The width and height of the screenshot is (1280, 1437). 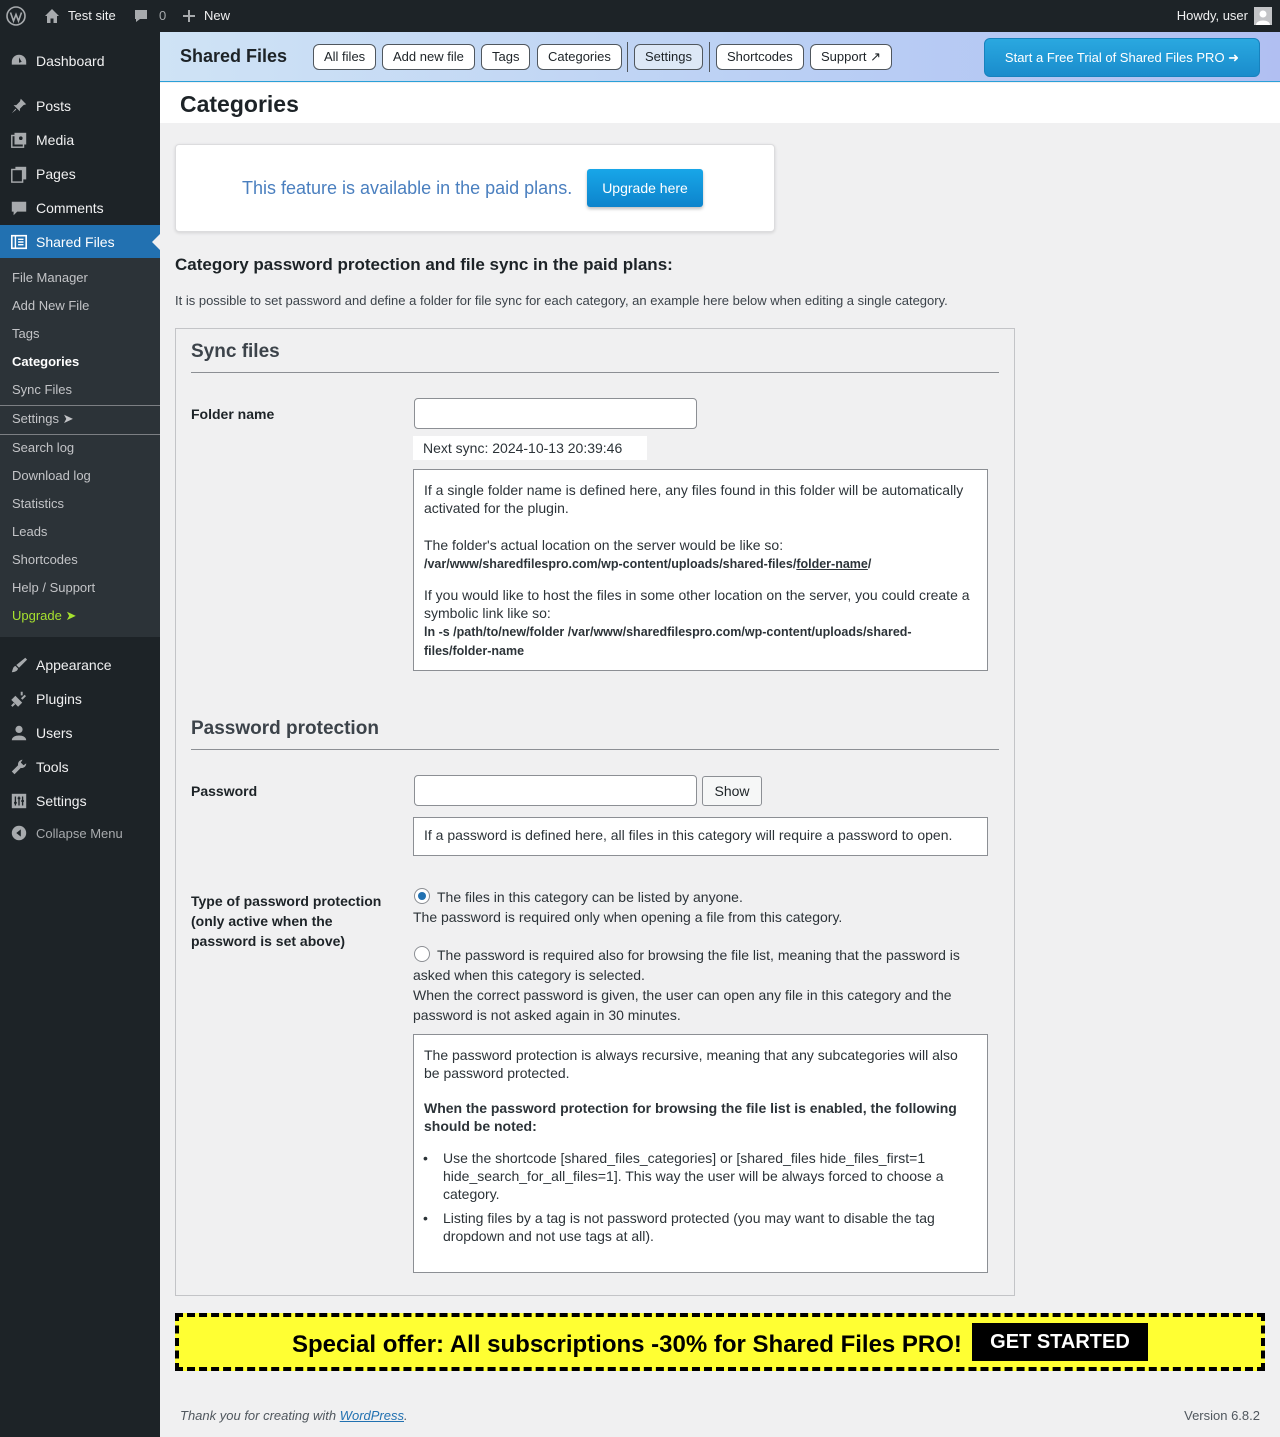 What do you see at coordinates (640, 16) in the screenshot?
I see `admin-bar: Test site 0 New Howdy, user` at bounding box center [640, 16].